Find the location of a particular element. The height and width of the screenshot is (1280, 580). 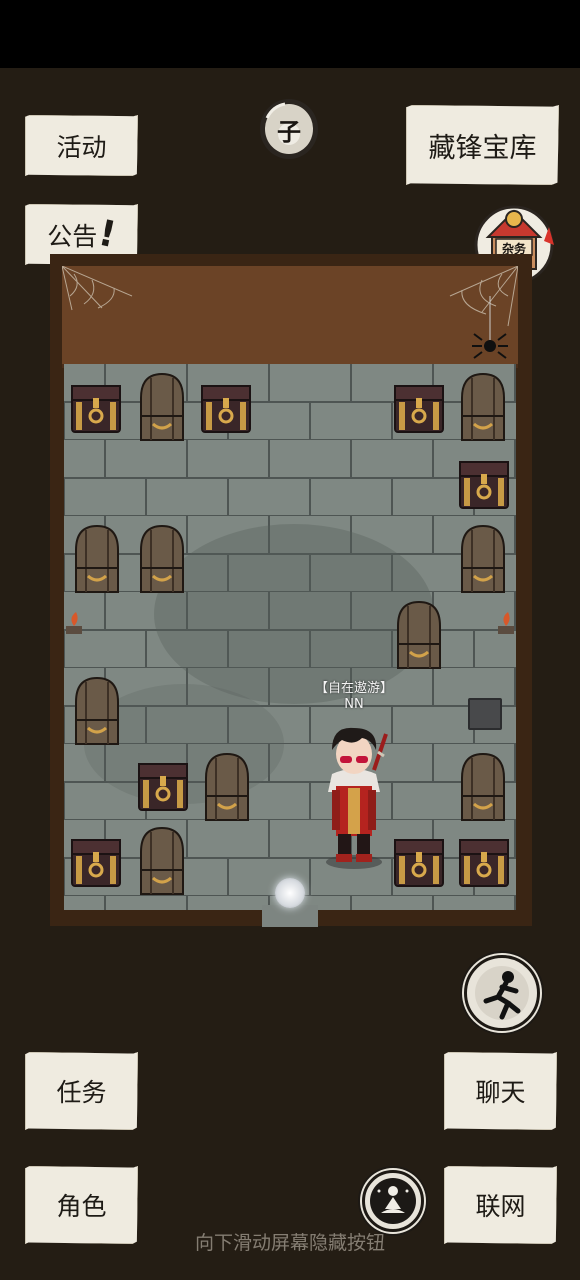

room-back-wall is located at coordinates (290, 316).